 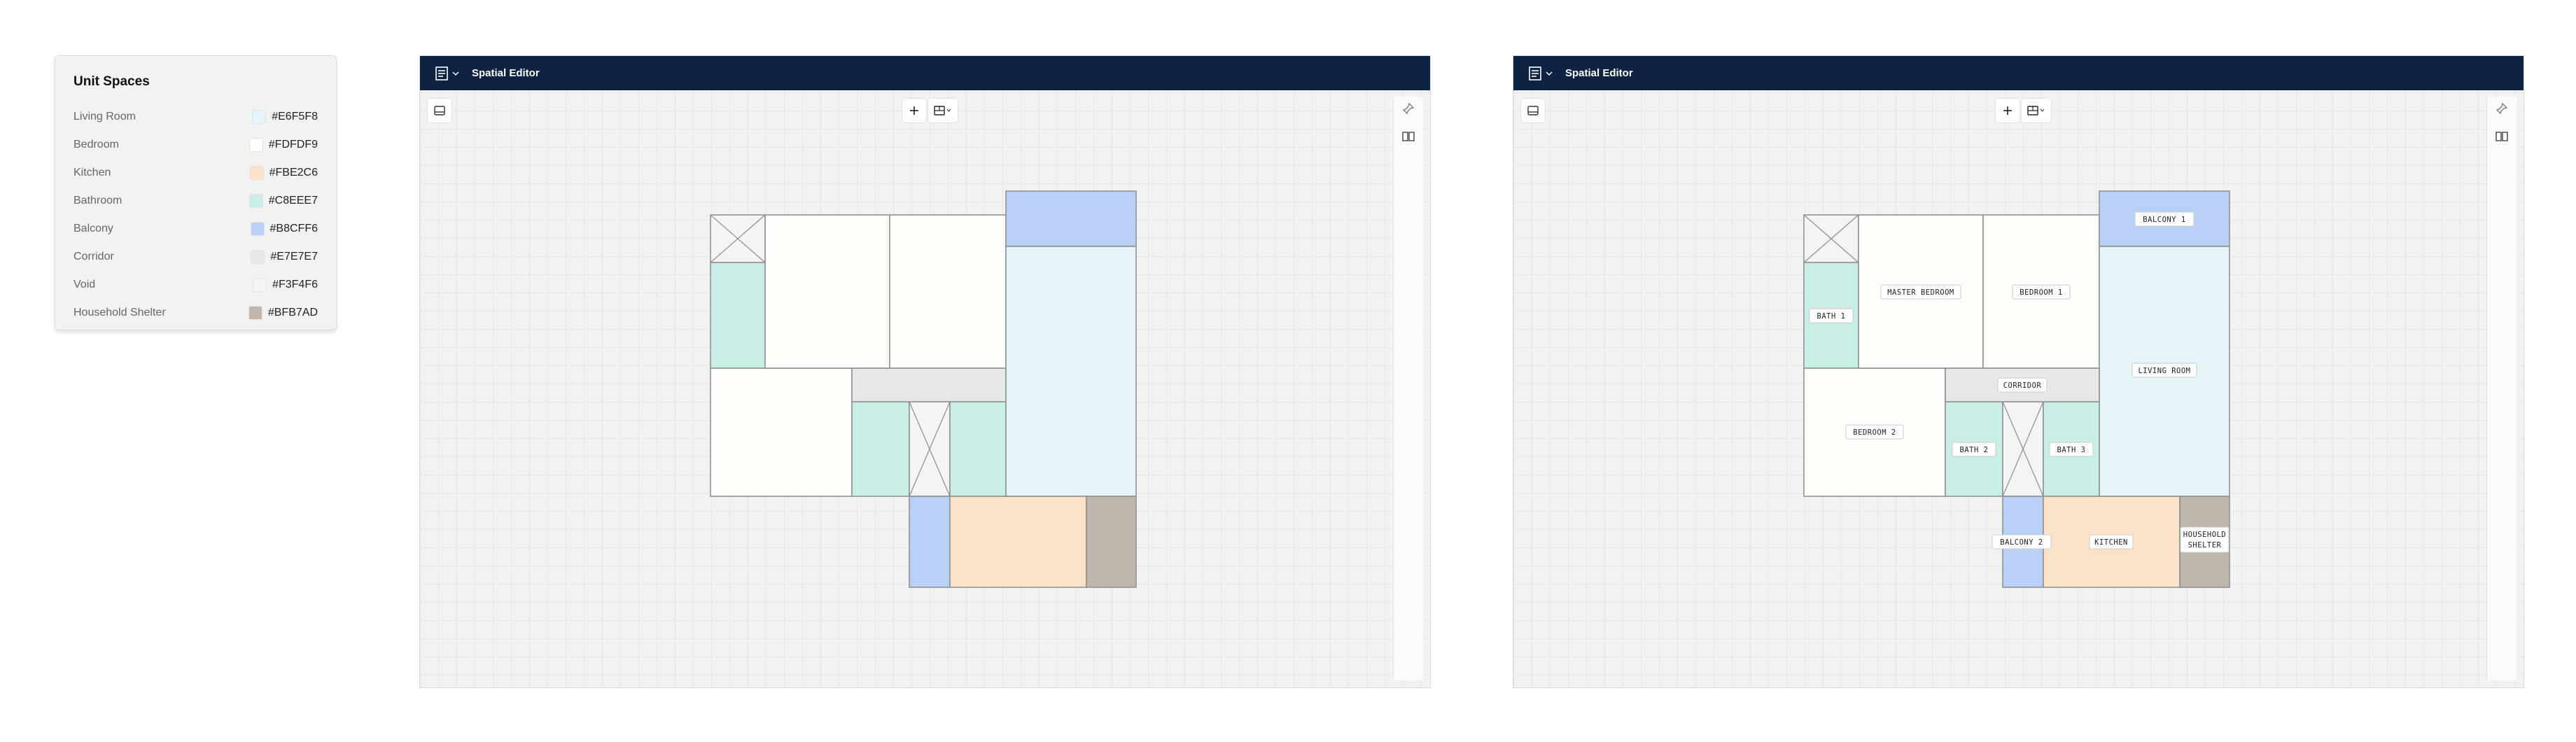 What do you see at coordinates (120, 312) in the screenshot?
I see `legend-item-label: Household Shelter` at bounding box center [120, 312].